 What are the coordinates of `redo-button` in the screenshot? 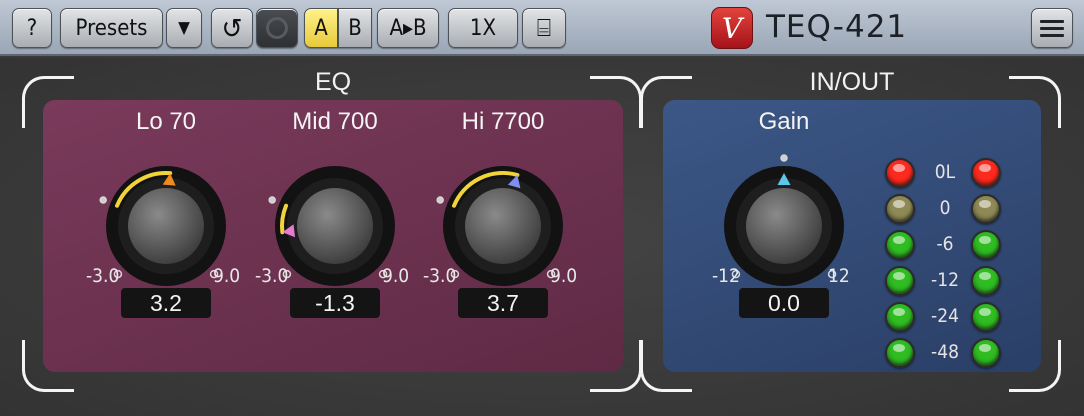 It's located at (277, 28).